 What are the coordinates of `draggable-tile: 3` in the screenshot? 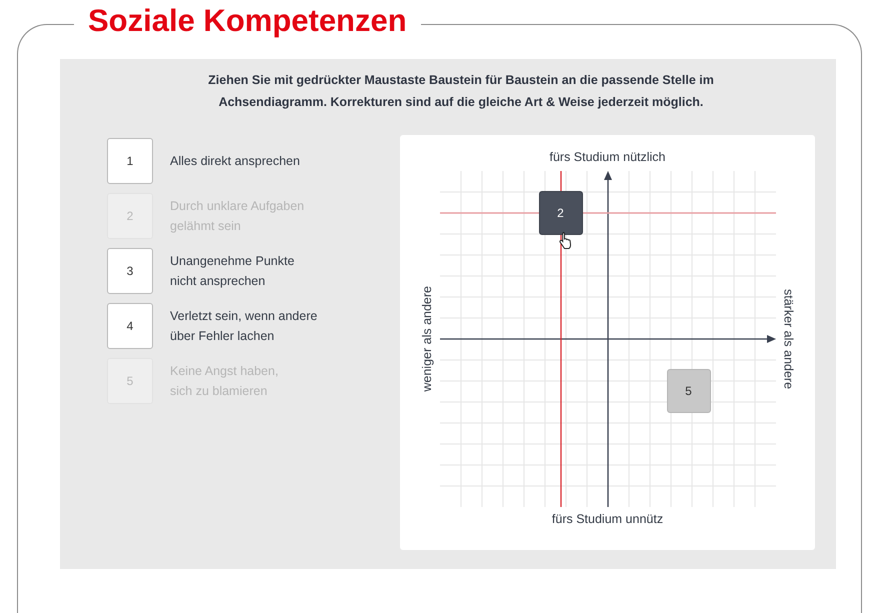 It's located at (130, 271).